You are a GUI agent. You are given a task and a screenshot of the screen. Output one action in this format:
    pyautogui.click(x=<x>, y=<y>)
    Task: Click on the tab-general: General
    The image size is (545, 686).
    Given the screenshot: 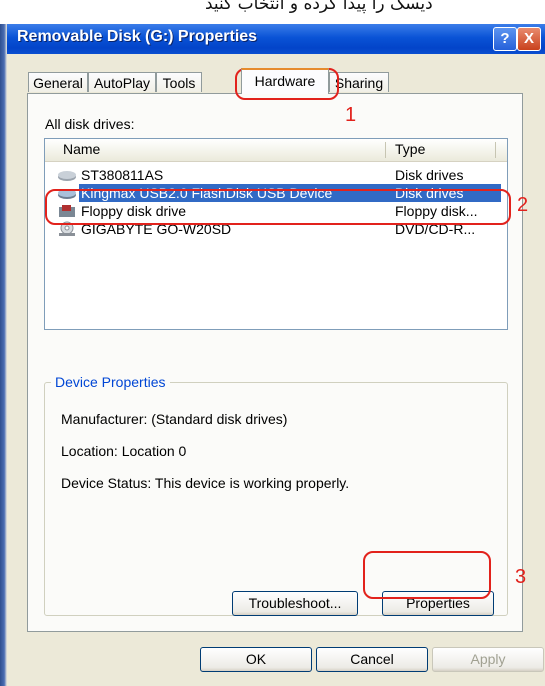 What is the action you would take?
    pyautogui.click(x=58, y=82)
    